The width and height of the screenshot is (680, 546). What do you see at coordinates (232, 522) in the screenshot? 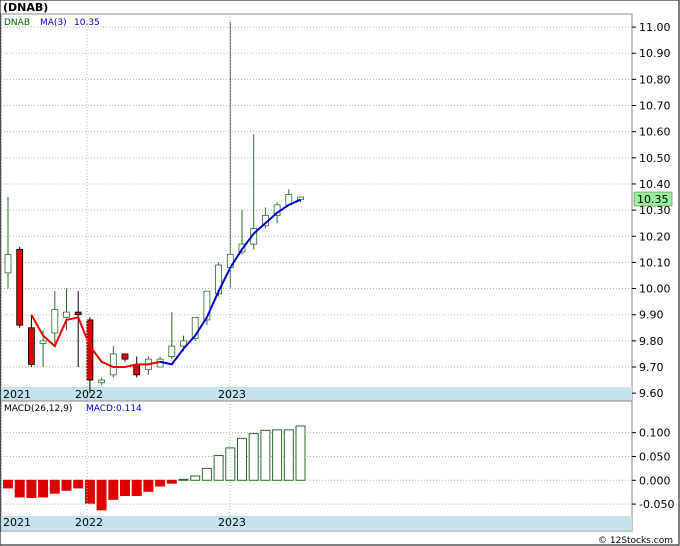
I see `macd-time-label-2023: 2023` at bounding box center [232, 522].